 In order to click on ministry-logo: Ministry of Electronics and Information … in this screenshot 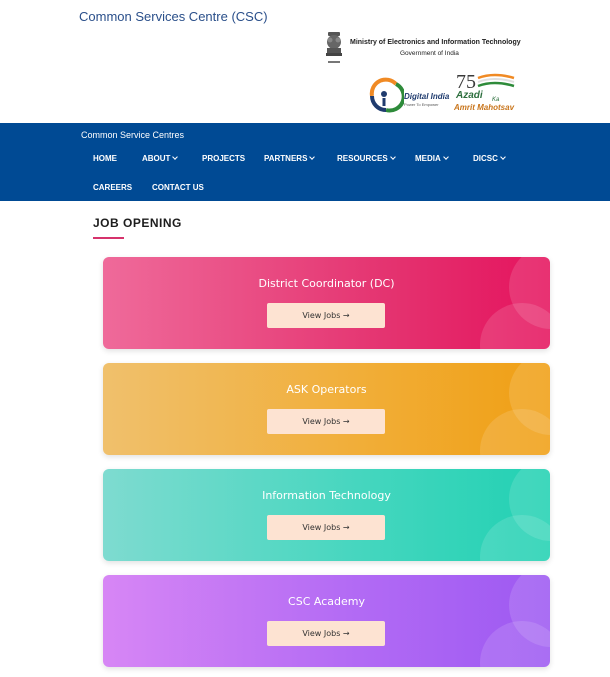, I will do `click(429, 51)`.